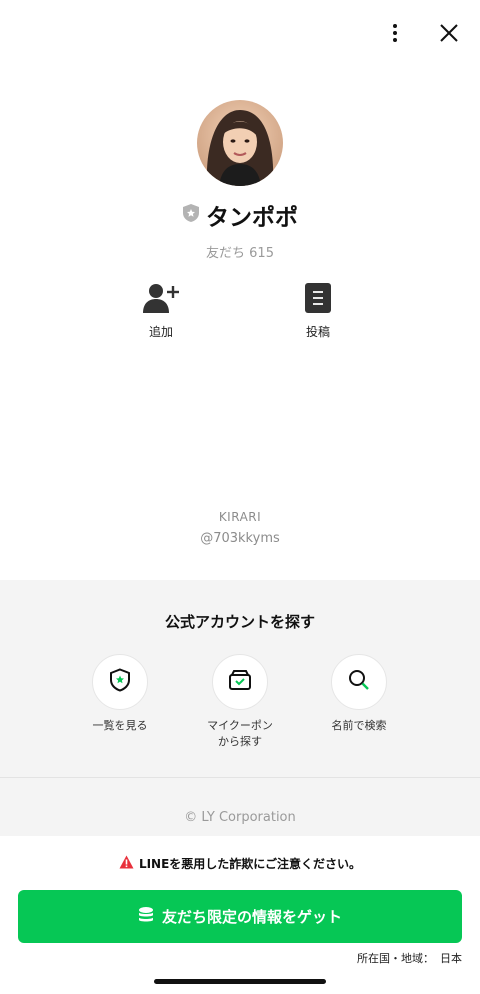  I want to click on post-button: 投稿, so click(318, 311).